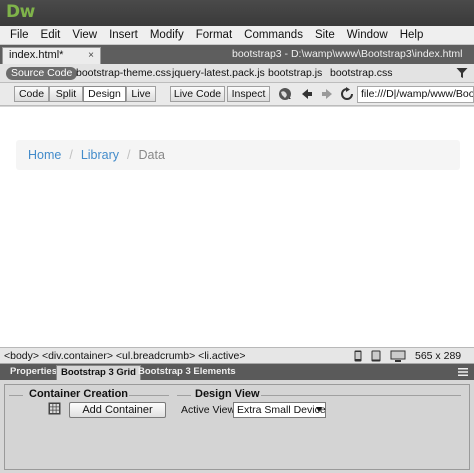 The height and width of the screenshot is (473, 474). I want to click on menu-format: Format, so click(214, 35).